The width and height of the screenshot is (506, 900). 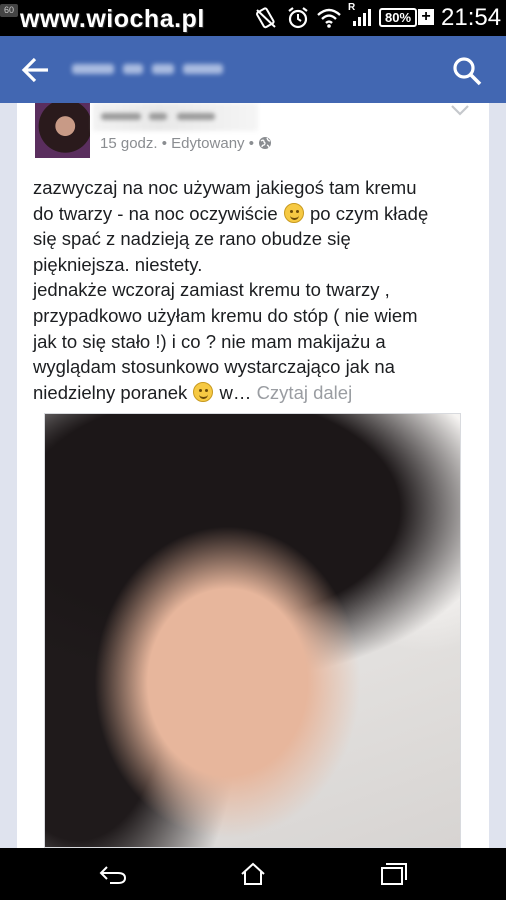 What do you see at coordinates (129, 143) in the screenshot?
I see `post-time: 15 godz.` at bounding box center [129, 143].